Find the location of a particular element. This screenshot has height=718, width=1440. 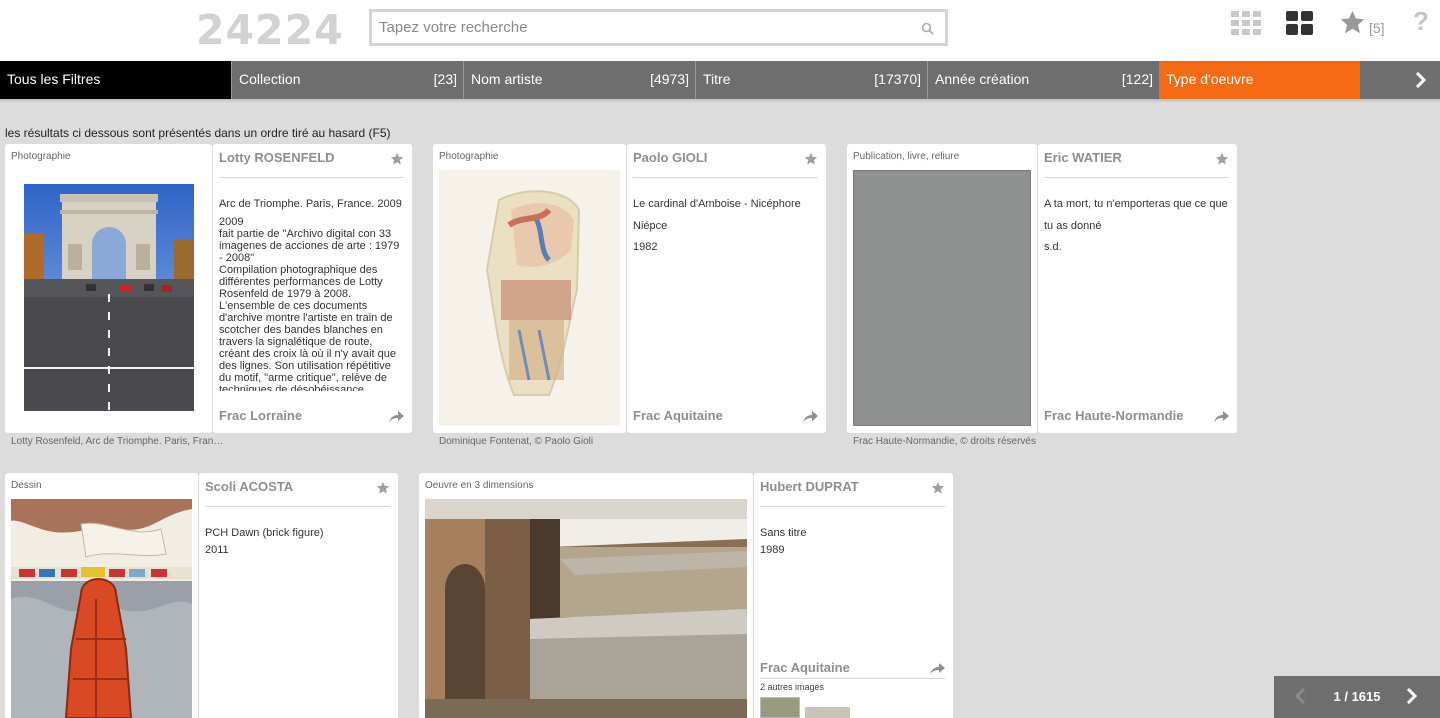

top-header: 24224 [5] ? is located at coordinates (720, 30).